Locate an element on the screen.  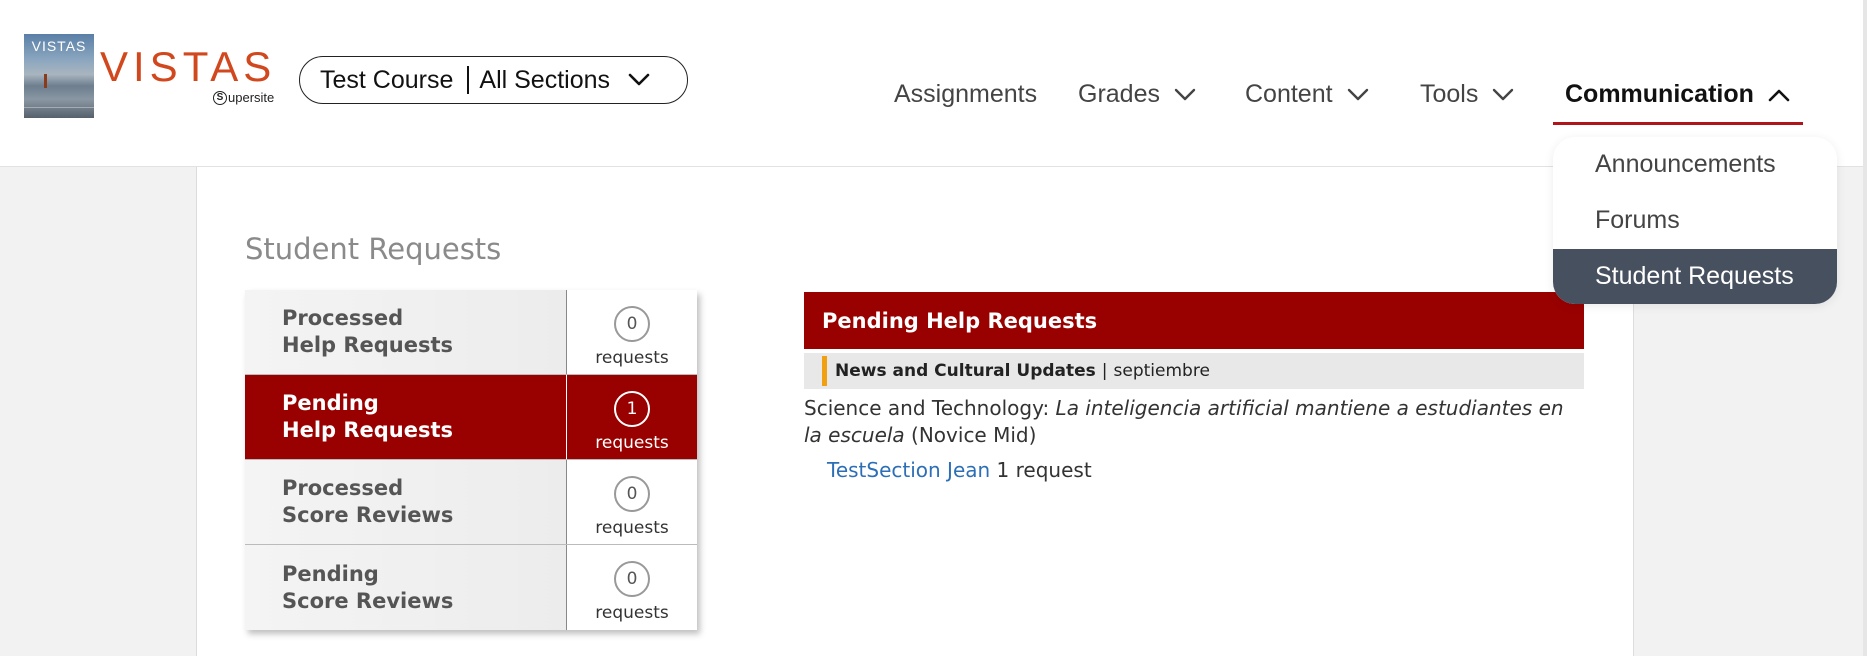
nav-tools-label: Tools is located at coordinates (1449, 94).